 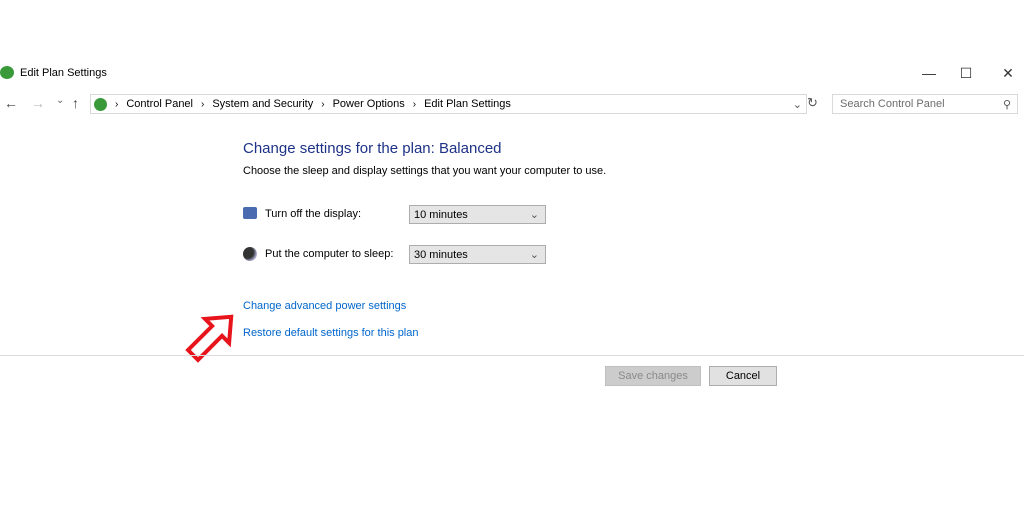 I want to click on advanced-power-settings-link: Change advanced power settings, so click(x=324, y=306).